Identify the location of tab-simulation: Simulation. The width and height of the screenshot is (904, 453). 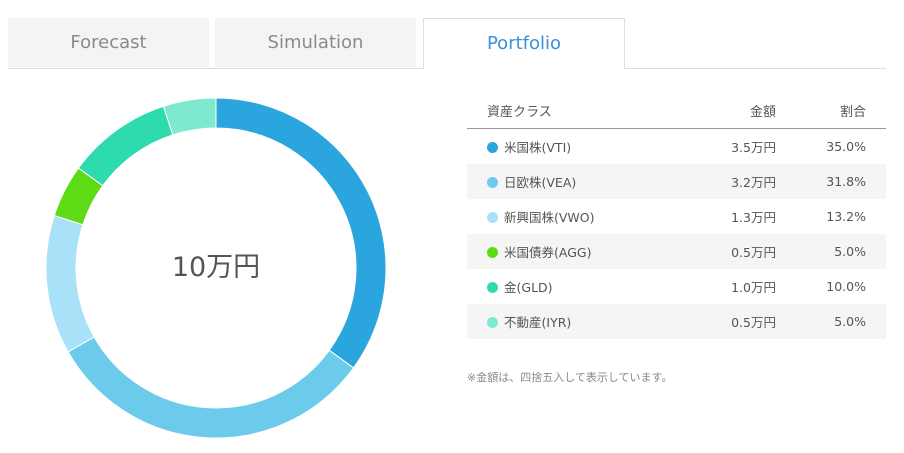
(315, 42).